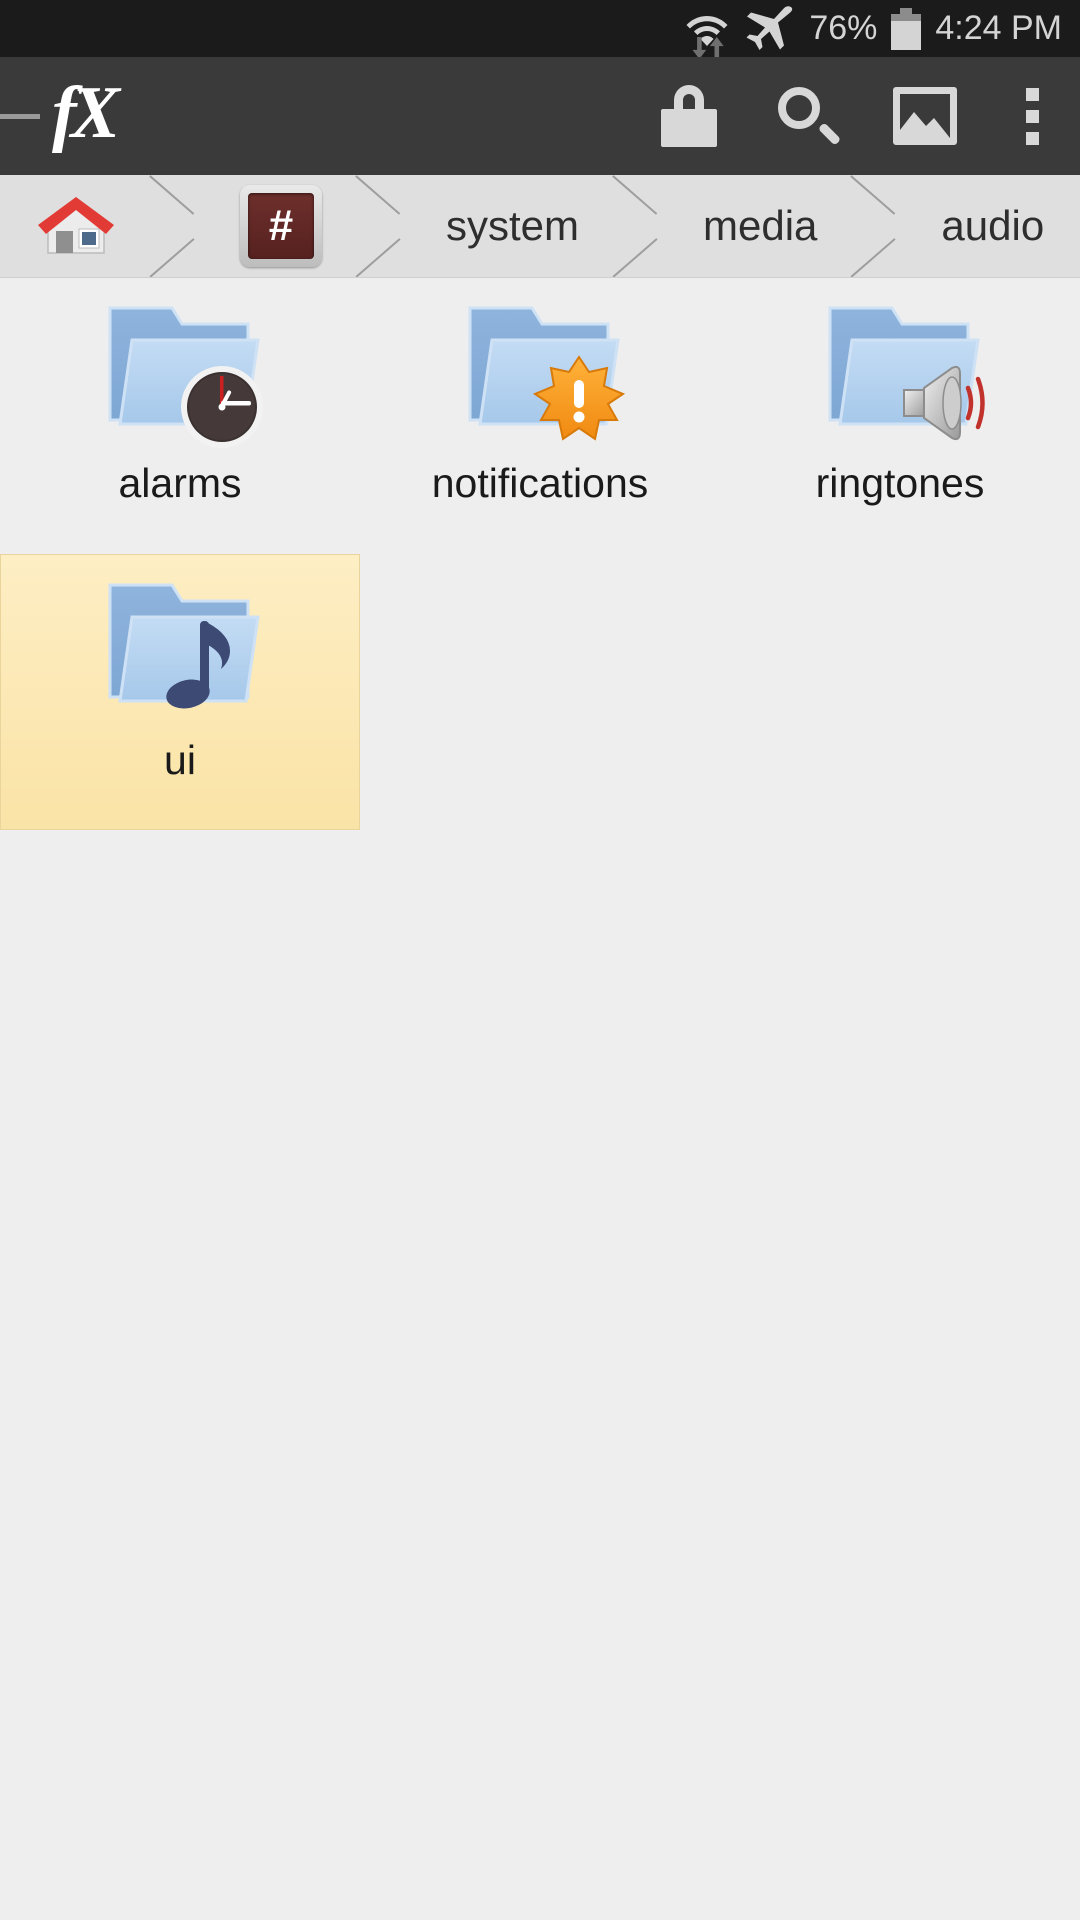 This screenshot has height=1920, width=1080. I want to click on home-icon, so click(76, 226).